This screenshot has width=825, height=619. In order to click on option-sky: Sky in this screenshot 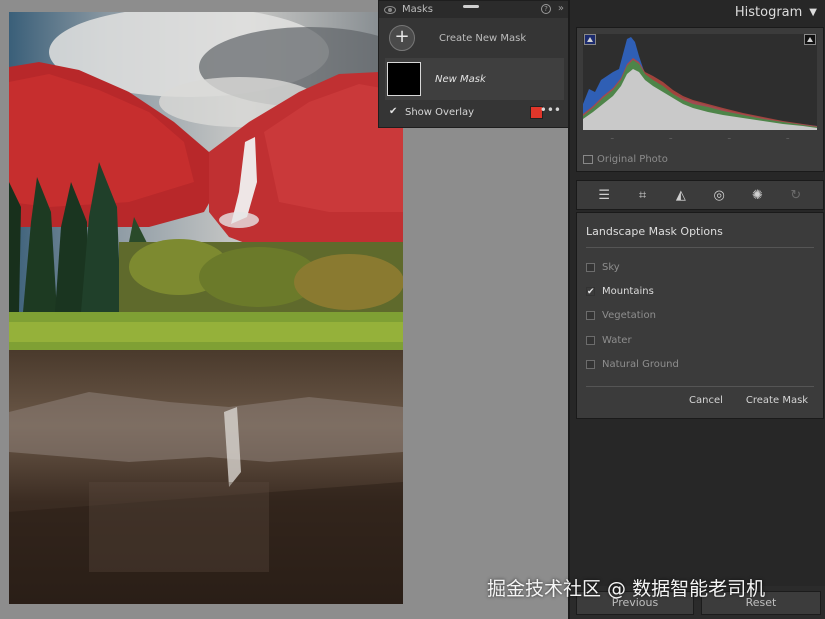, I will do `click(603, 267)`.